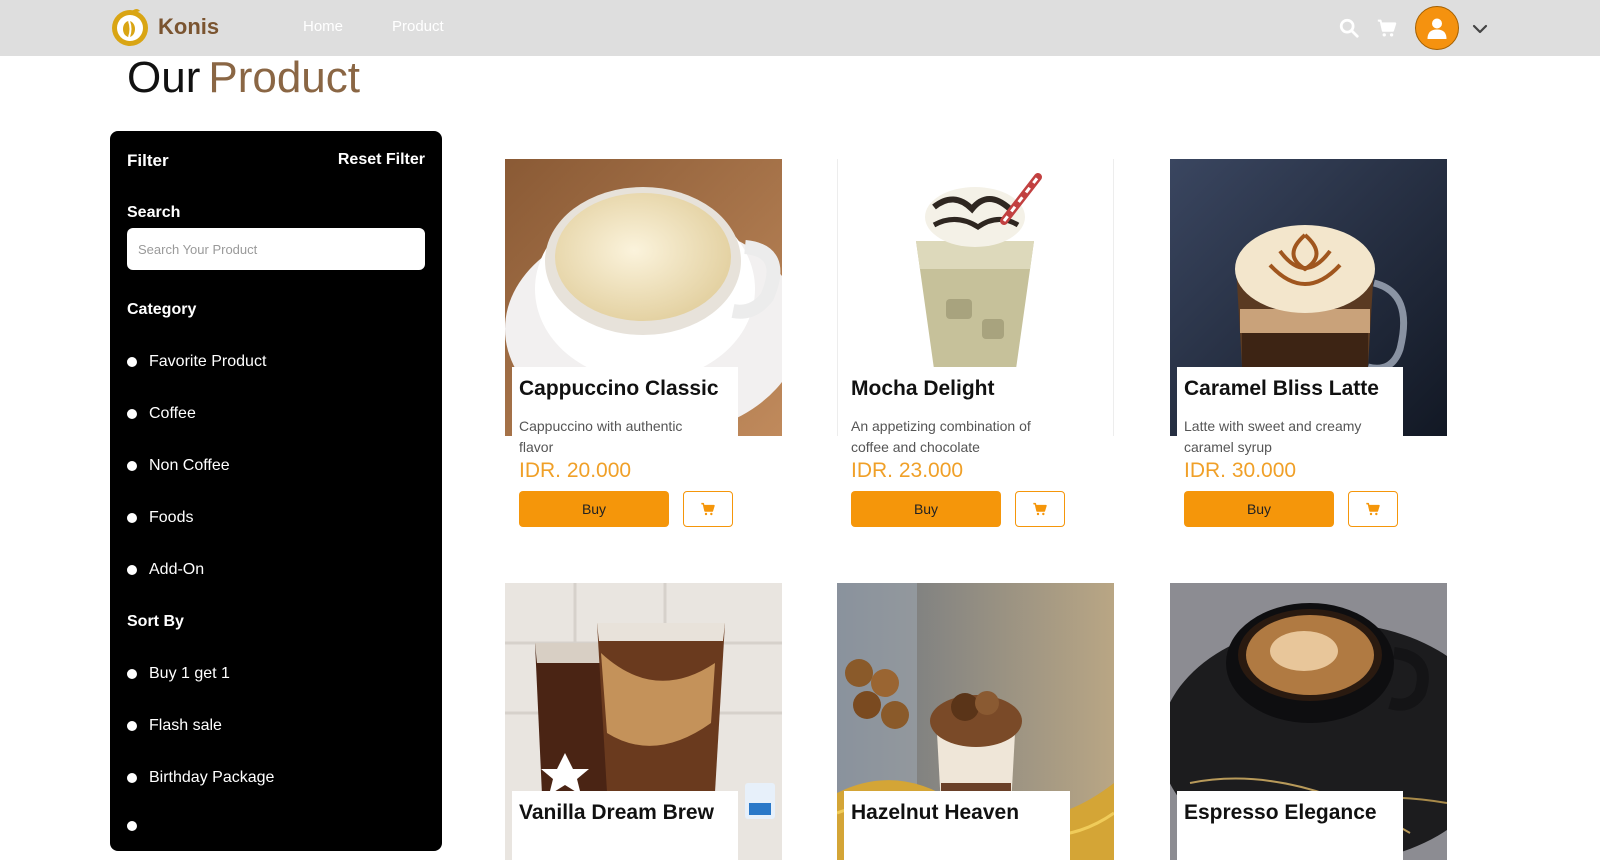 The height and width of the screenshot is (860, 1600). Describe the element at coordinates (130, 27) in the screenshot. I see `coffee-cup-logo-icon` at that location.